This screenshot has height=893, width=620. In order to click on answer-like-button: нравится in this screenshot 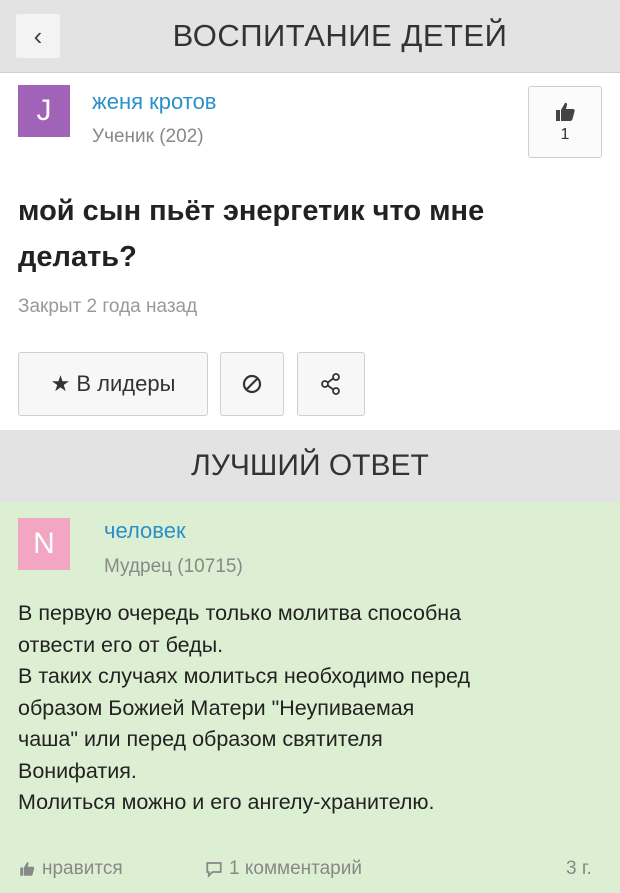, I will do `click(70, 869)`.